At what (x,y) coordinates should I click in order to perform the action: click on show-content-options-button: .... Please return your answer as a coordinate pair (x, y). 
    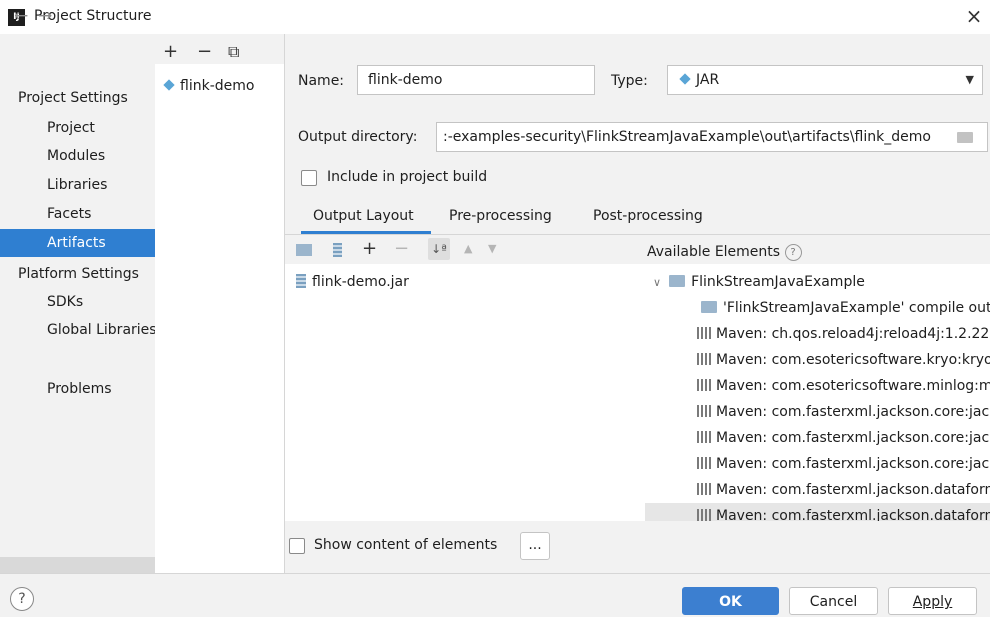
    Looking at the image, I should click on (535, 546).